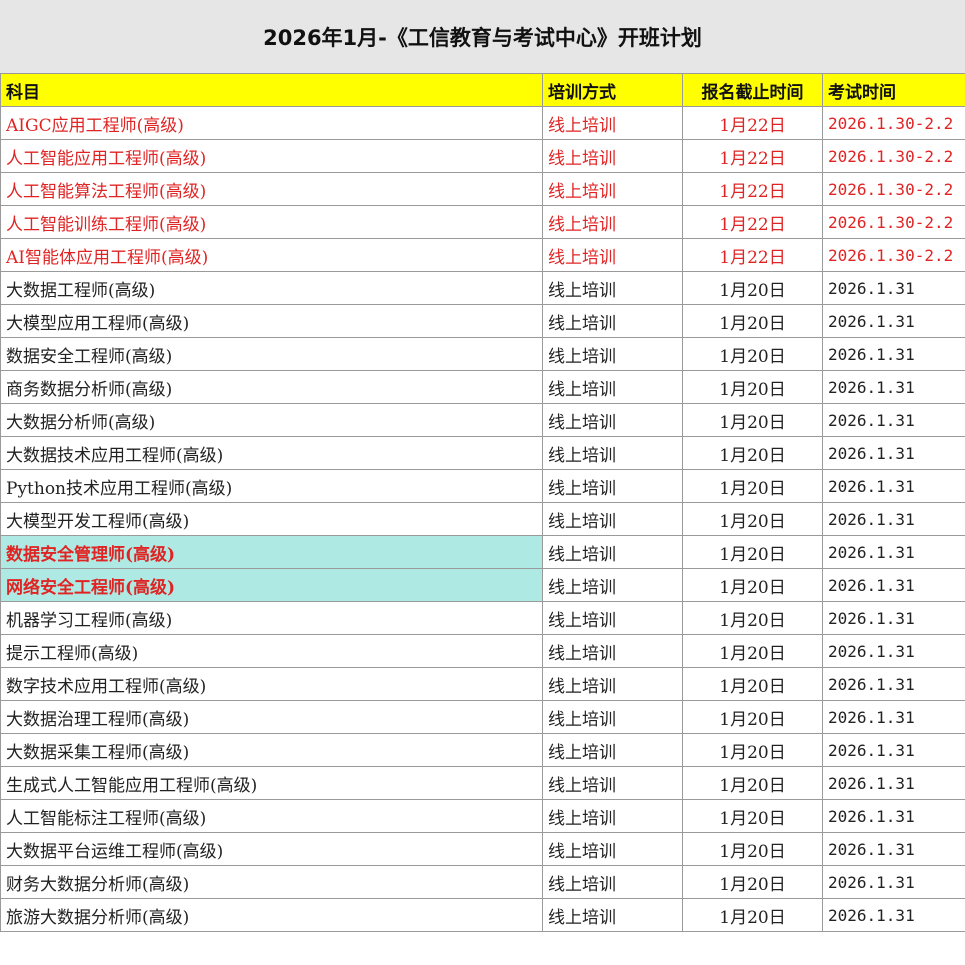 This screenshot has width=965, height=965. What do you see at coordinates (271, 684) in the screenshot?
I see `cell-subject: 数字技术应用工程师(高级)` at bounding box center [271, 684].